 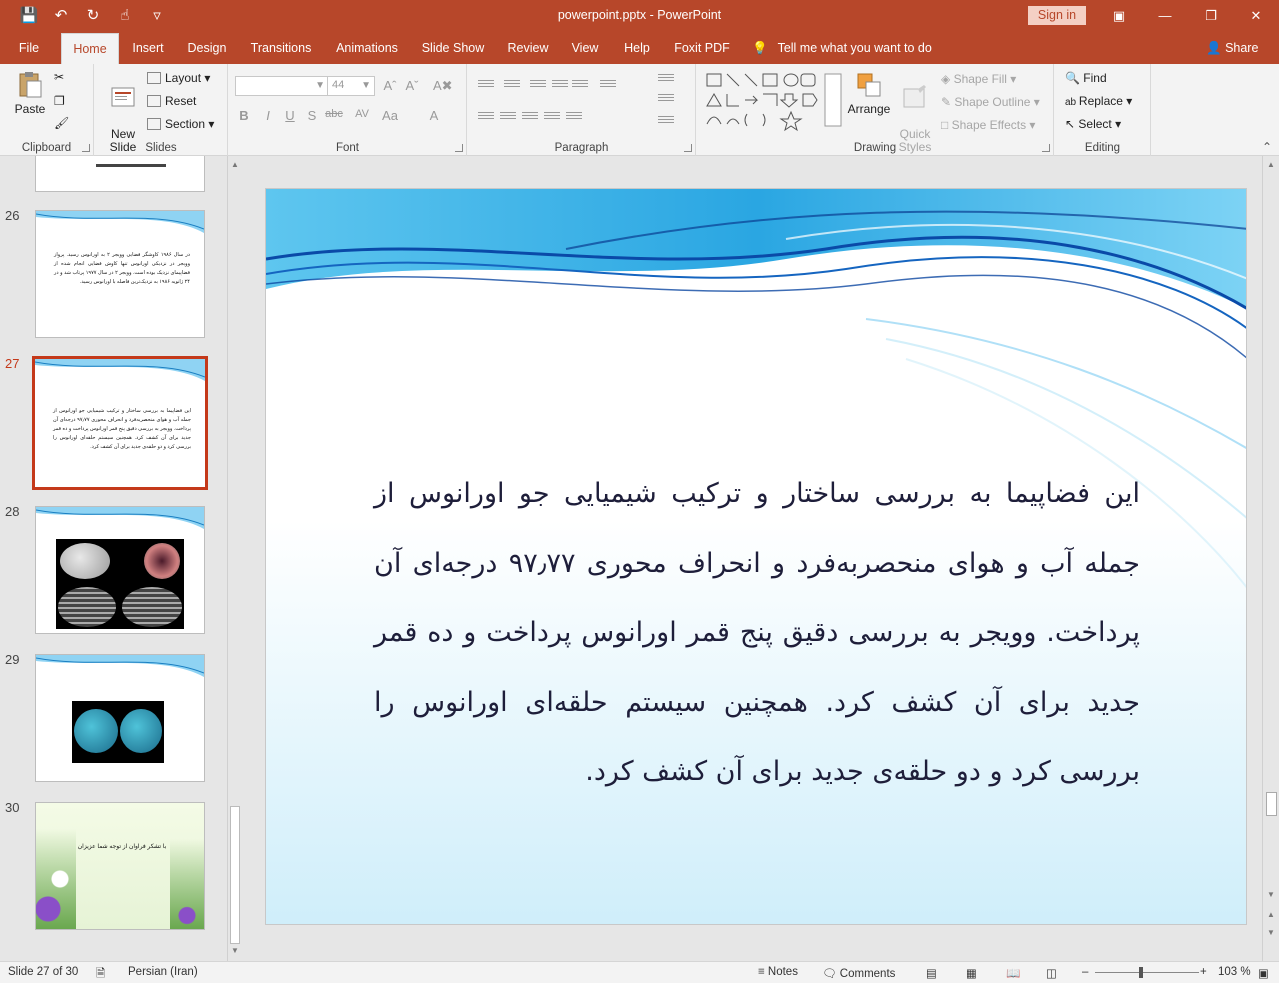 I want to click on align-right-icon, so click(x=530, y=118).